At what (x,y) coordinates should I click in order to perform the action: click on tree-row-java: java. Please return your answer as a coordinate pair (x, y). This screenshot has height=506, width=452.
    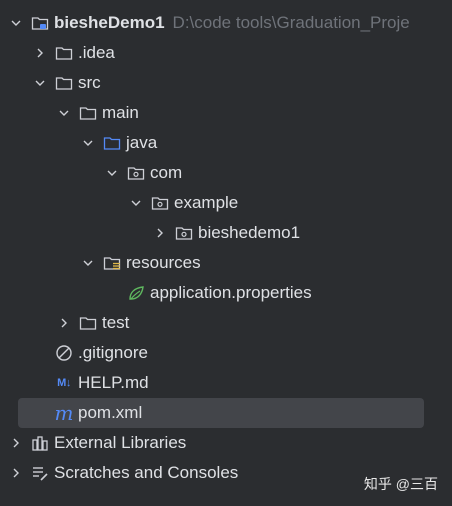
    Looking at the image, I should click on (226, 143).